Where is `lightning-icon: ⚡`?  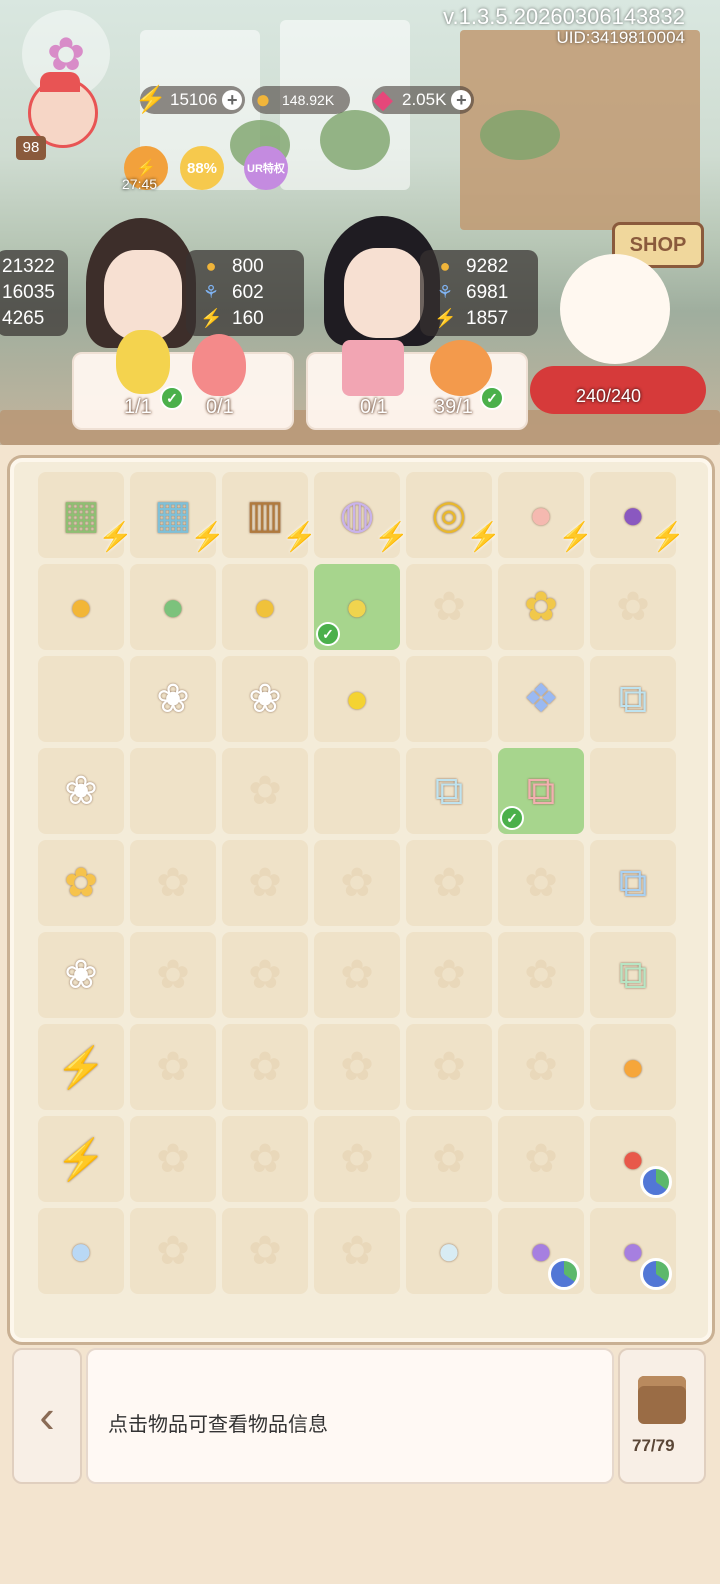
lightning-icon: ⚡ is located at coordinates (211, 318).